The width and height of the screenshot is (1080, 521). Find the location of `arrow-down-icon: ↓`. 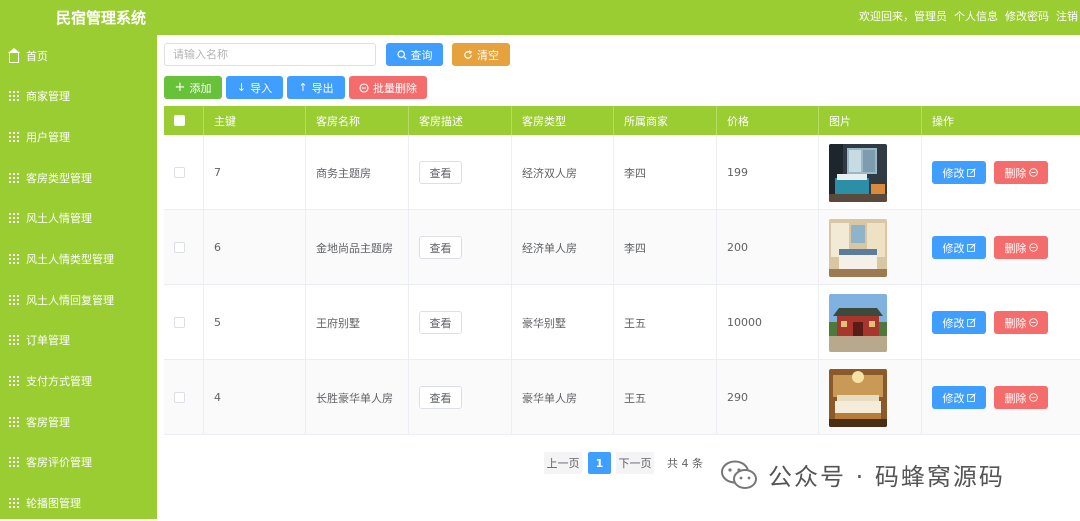

arrow-down-icon: ↓ is located at coordinates (241, 87).